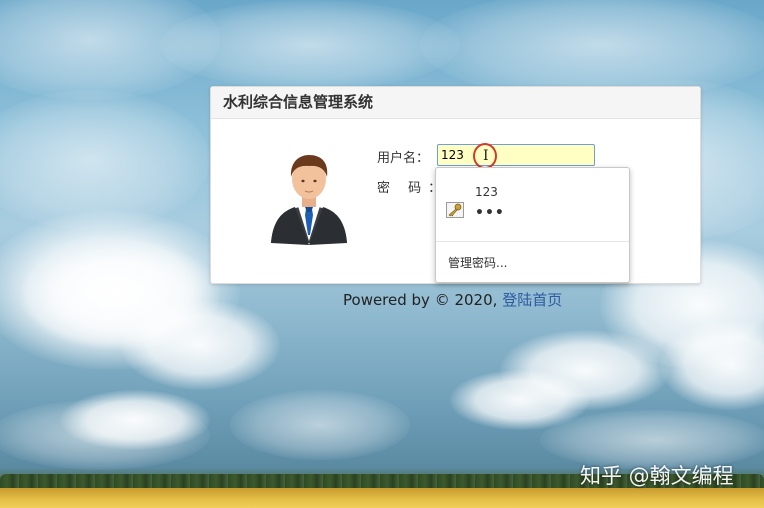  What do you see at coordinates (486, 192) in the screenshot?
I see `saved-username: 123` at bounding box center [486, 192].